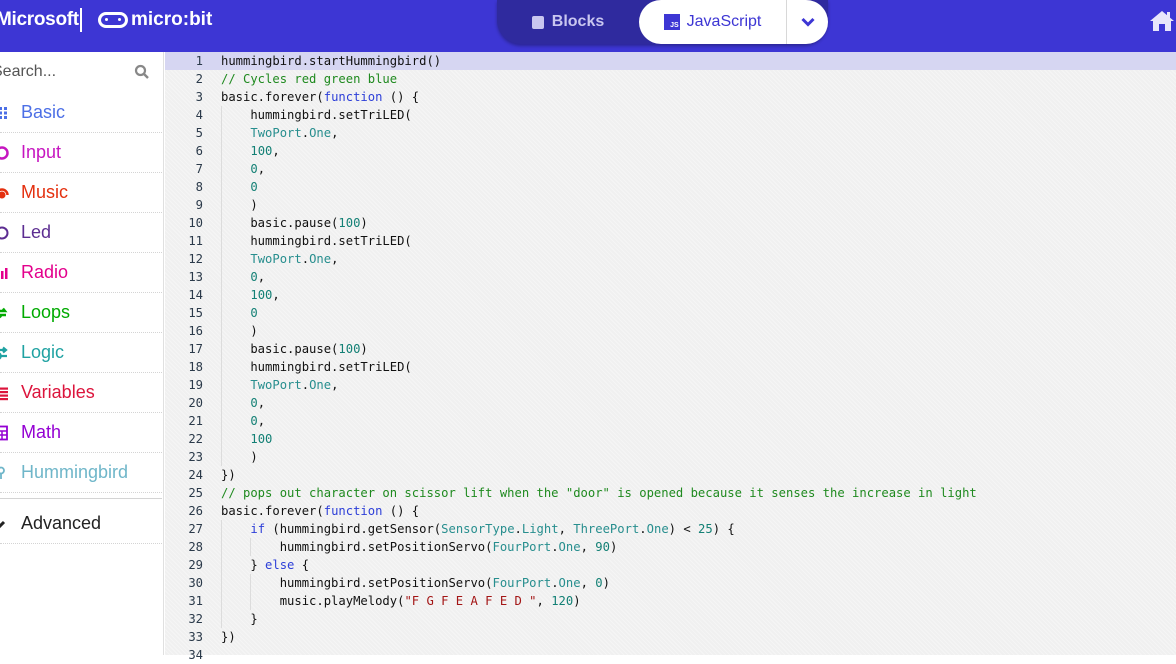 This screenshot has width=1176, height=664. I want to click on code-token: ., so click(305, 259).